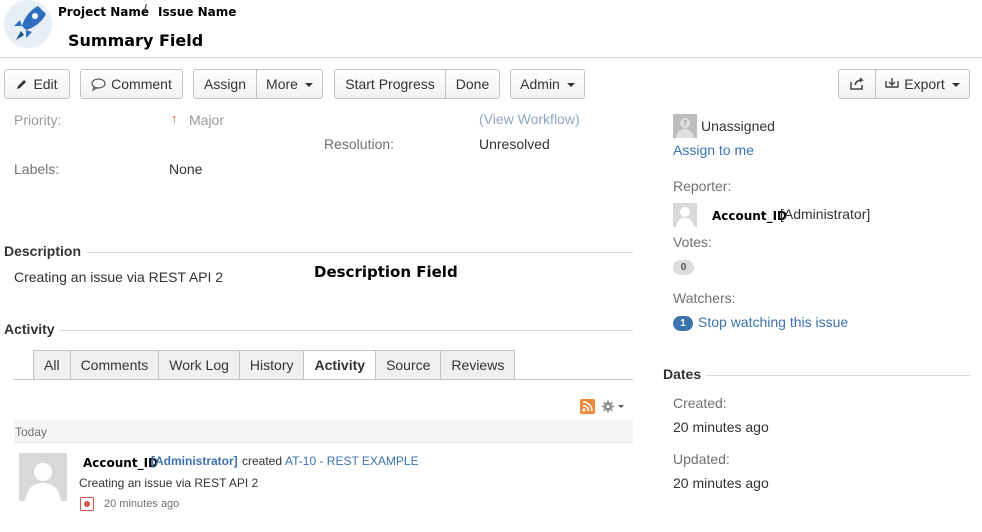 This screenshot has height=532, width=982. I want to click on activity-time: 20 minutes ago, so click(142, 504).